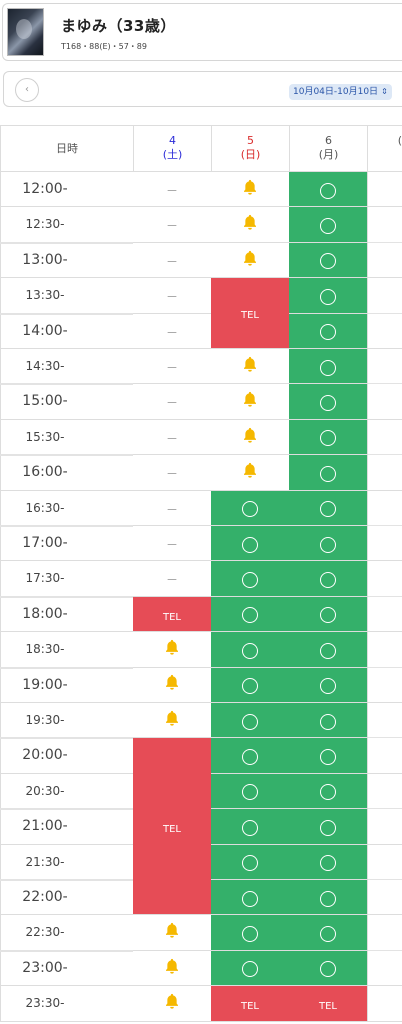  What do you see at coordinates (25, 32) in the screenshot?
I see `avatar` at bounding box center [25, 32].